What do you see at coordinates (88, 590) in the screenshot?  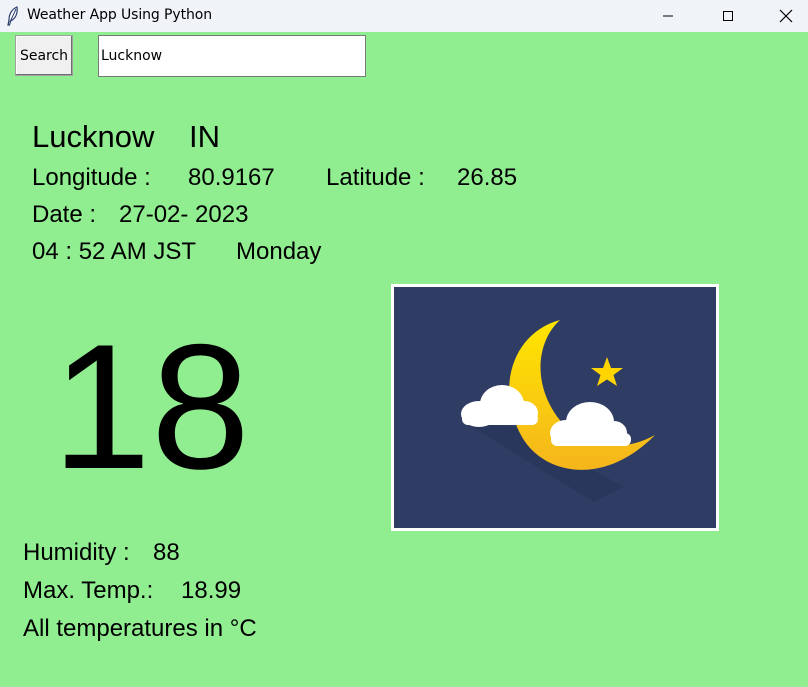 I see `max-temp-label: Max. Temp.:` at bounding box center [88, 590].